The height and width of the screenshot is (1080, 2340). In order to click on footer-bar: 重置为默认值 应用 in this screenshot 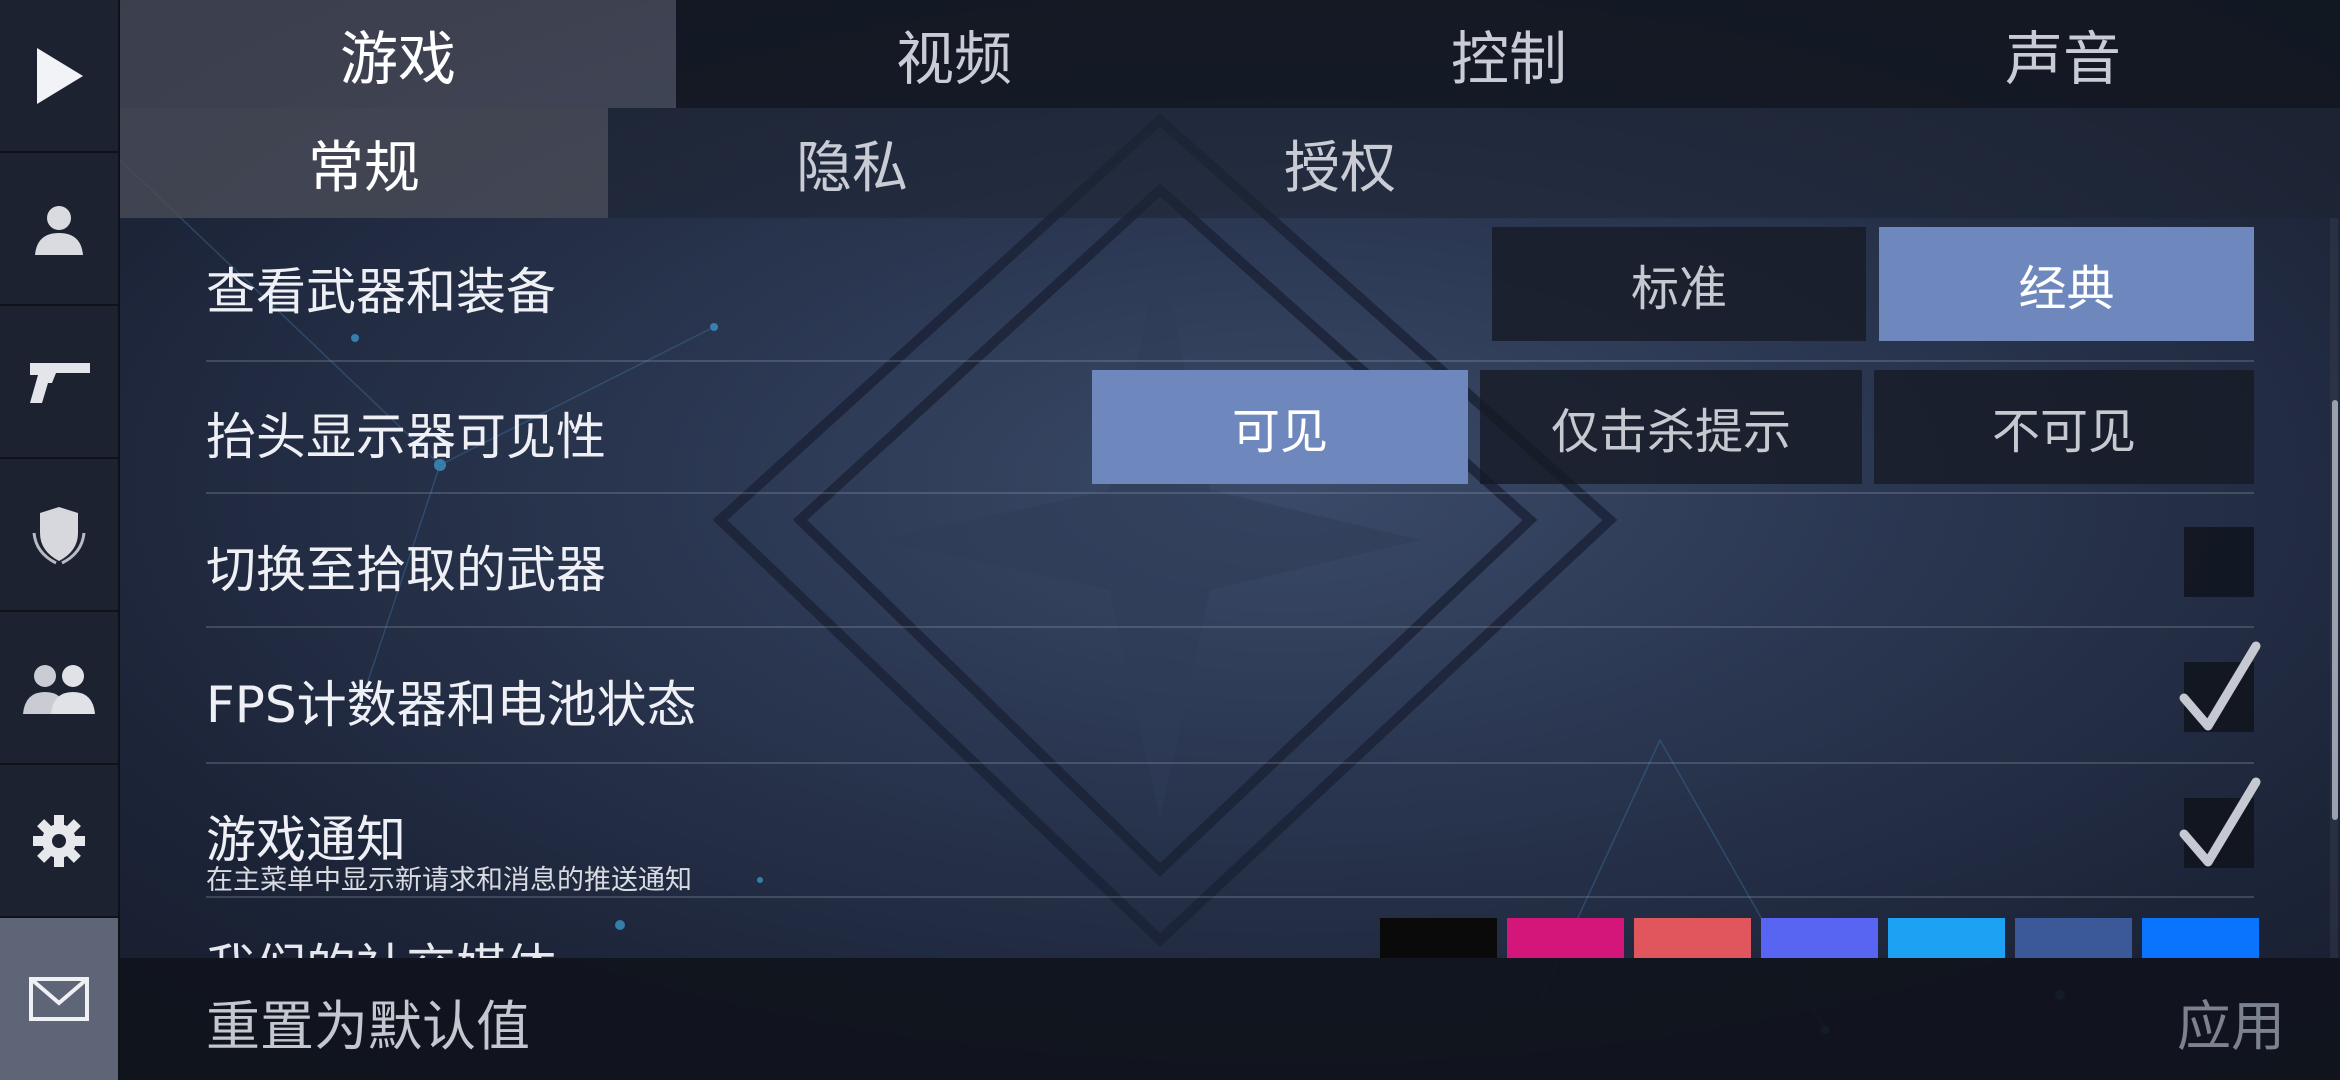, I will do `click(1230, 1019)`.